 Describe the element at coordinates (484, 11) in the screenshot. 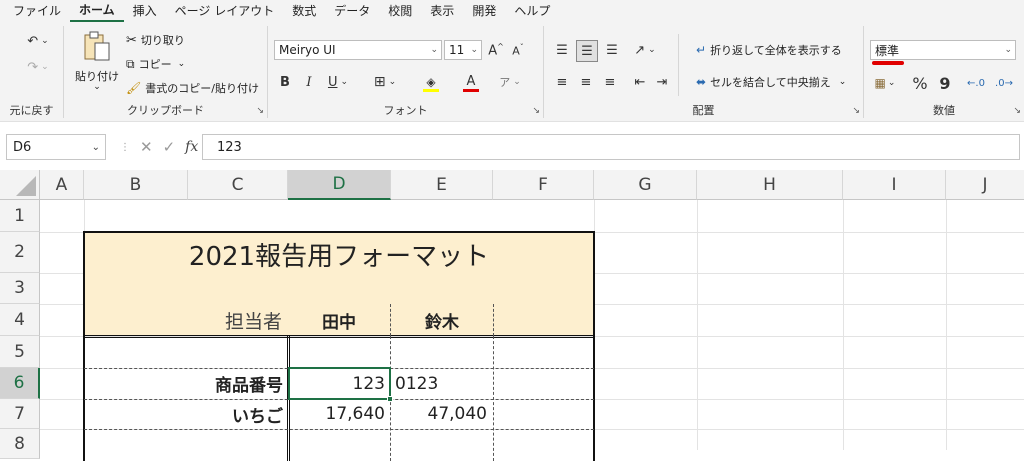

I see `tab-developer: 開発` at that location.